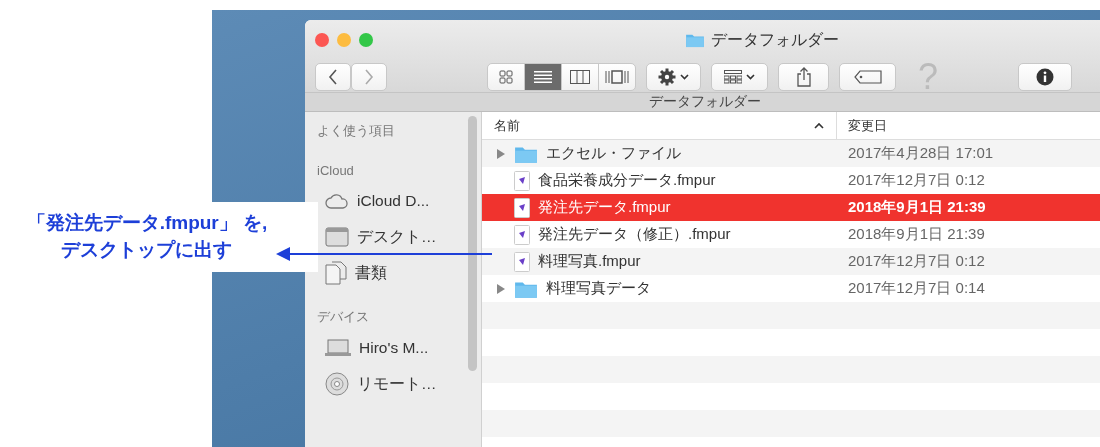  I want to click on arrange-button, so click(739, 77).